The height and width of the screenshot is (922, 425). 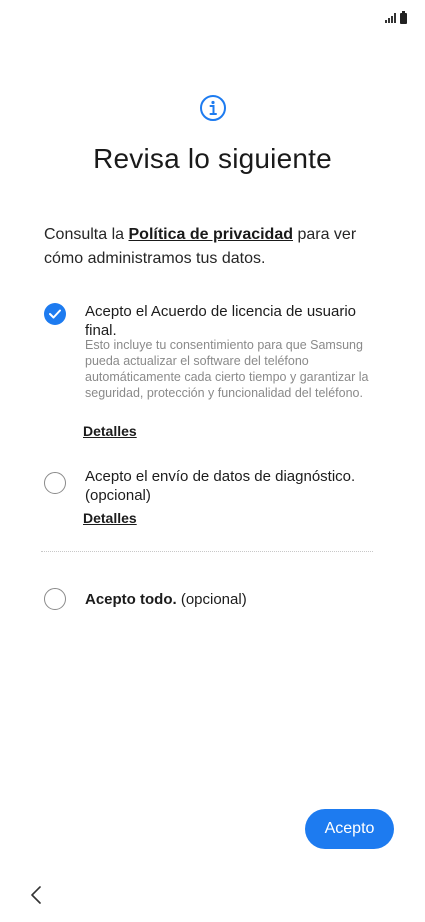 I want to click on signal-icon, so click(x=390, y=18).